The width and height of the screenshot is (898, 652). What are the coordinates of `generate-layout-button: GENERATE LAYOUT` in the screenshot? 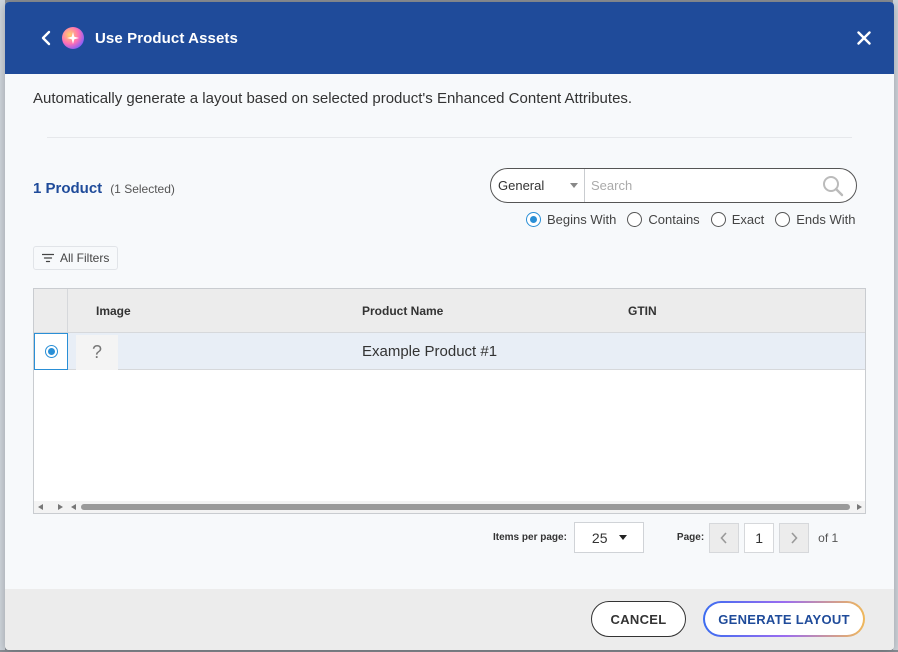 It's located at (784, 619).